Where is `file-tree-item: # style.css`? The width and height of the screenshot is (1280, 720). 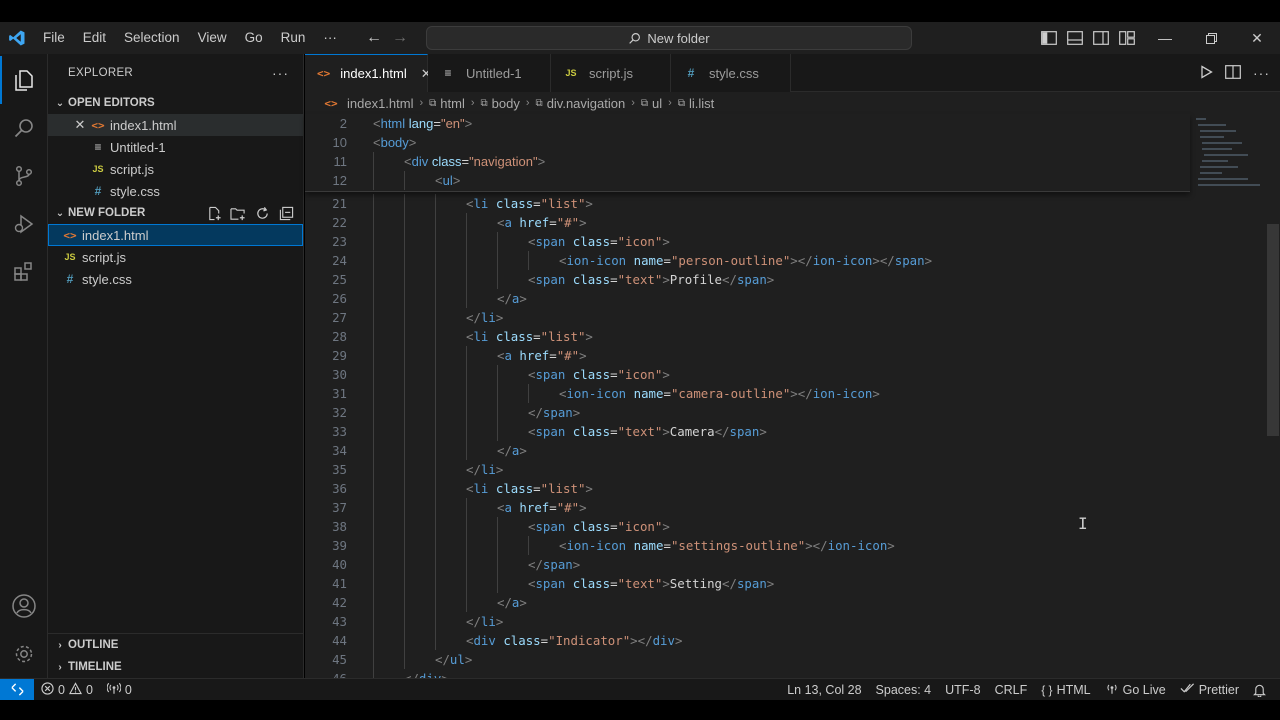
file-tree-item: # style.css is located at coordinates (175, 279).